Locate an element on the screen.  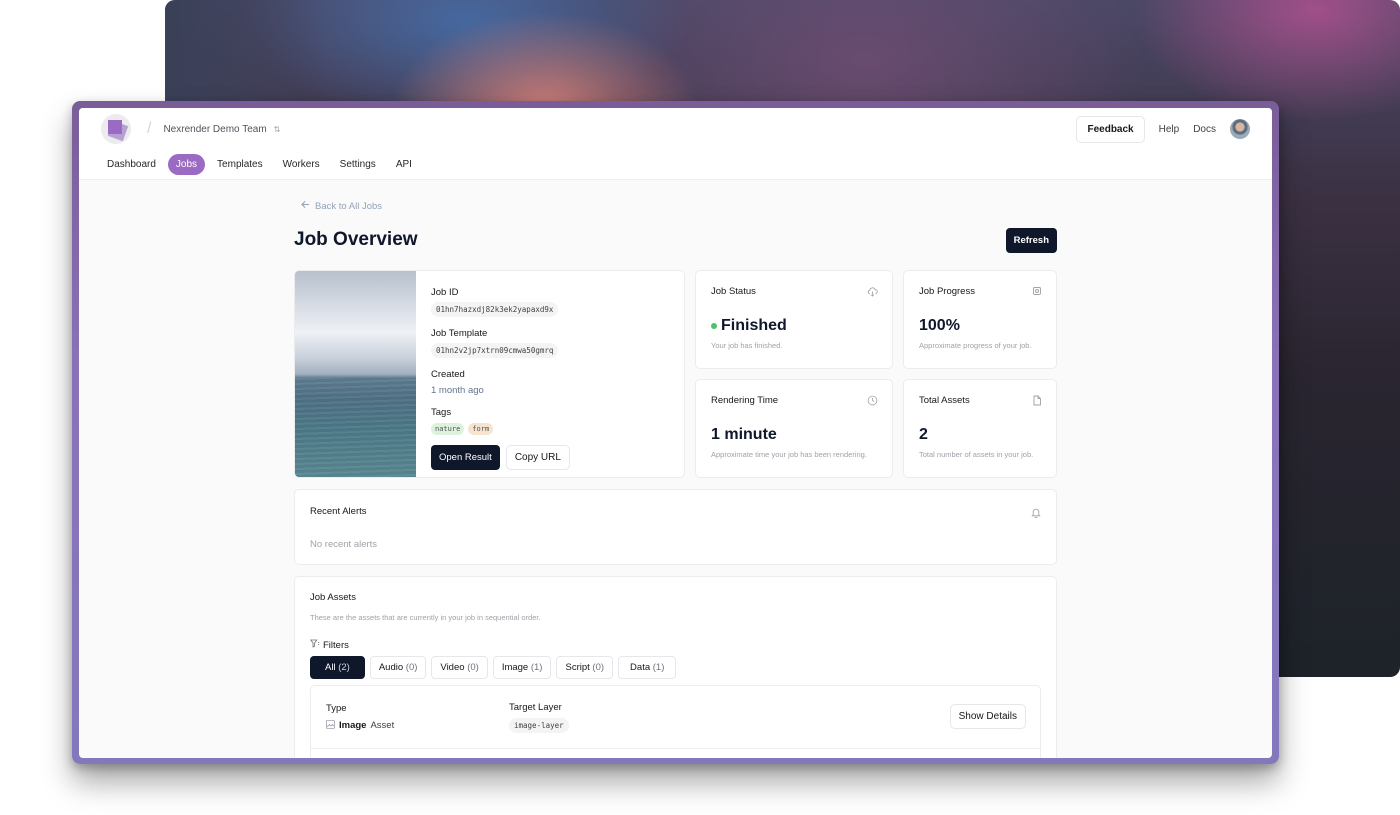
target-layer-label: Target Layer is located at coordinates (535, 707).